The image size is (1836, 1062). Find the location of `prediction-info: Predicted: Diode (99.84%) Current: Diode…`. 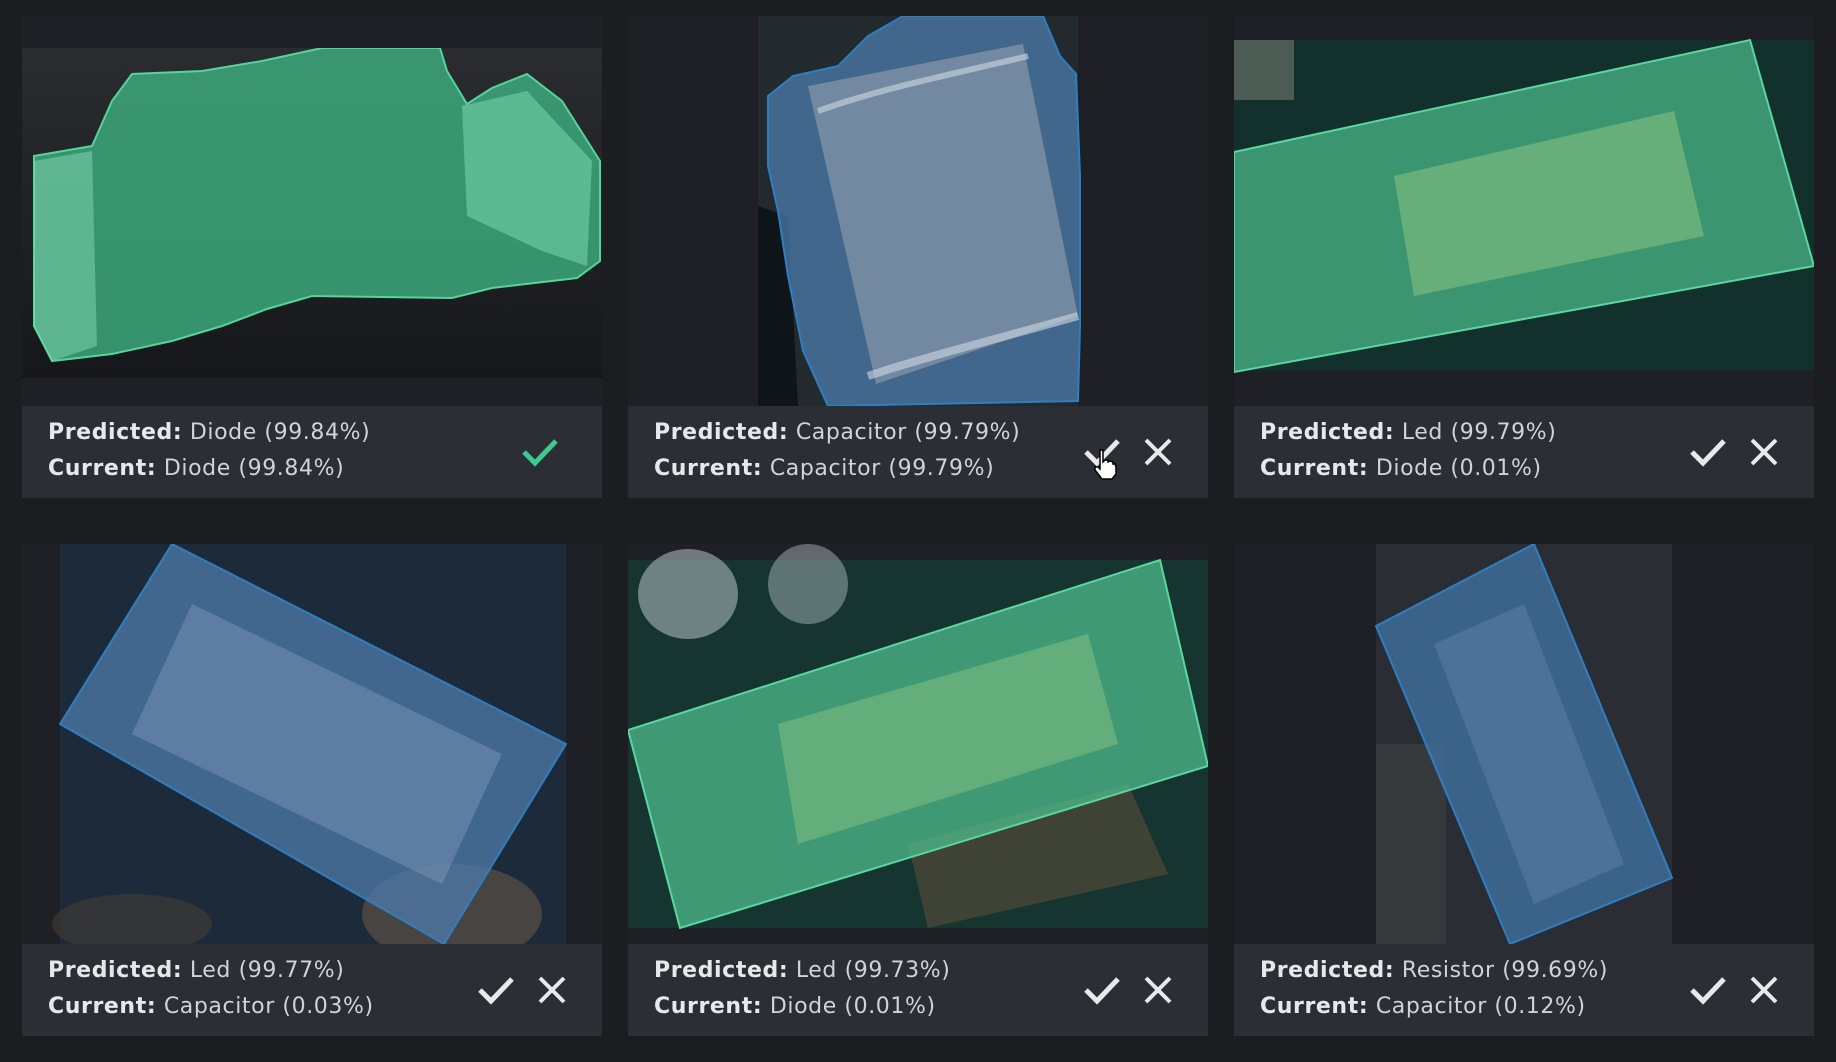

prediction-info: Predicted: Diode (99.84%) Current: Diode… is located at coordinates (312, 452).